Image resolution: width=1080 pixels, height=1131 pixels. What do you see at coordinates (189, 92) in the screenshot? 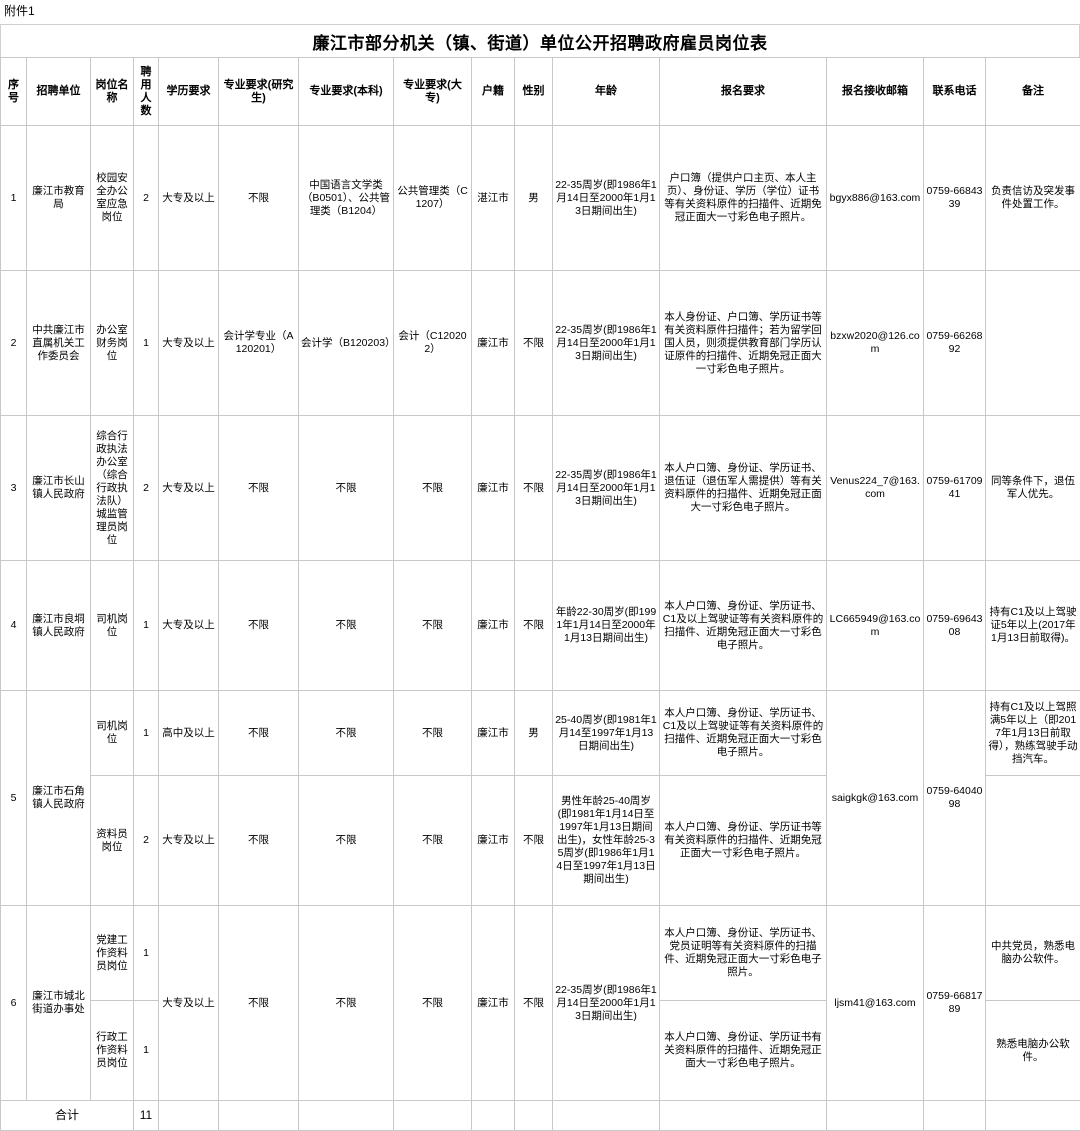
I see `col-header-edu: 学历要求` at bounding box center [189, 92].